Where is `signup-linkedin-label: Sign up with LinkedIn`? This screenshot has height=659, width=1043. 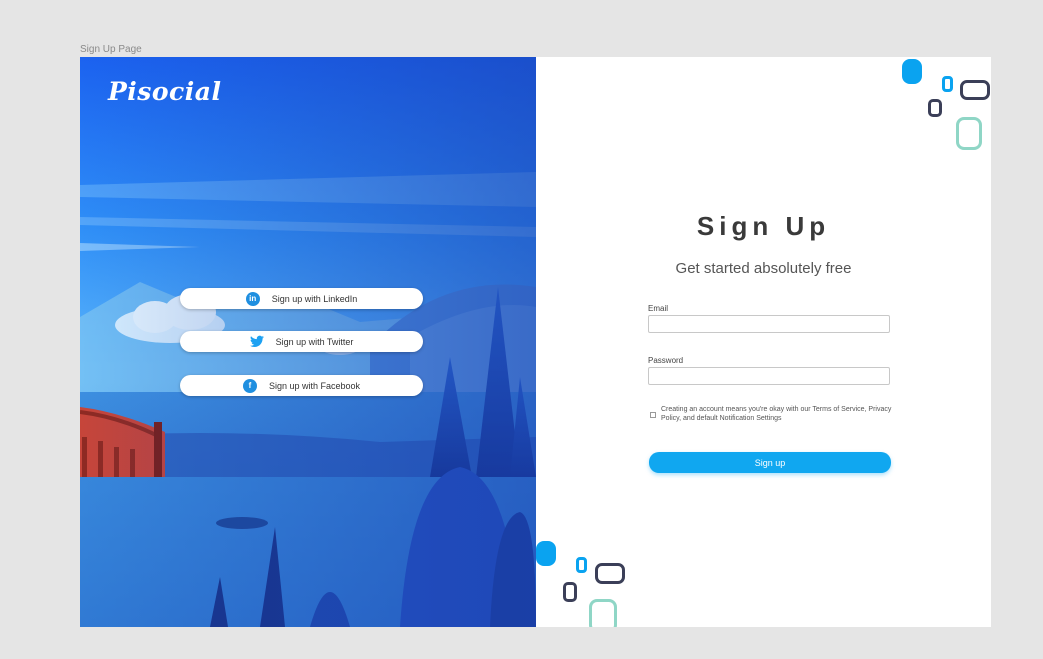
signup-linkedin-label: Sign up with LinkedIn is located at coordinates (314, 298).